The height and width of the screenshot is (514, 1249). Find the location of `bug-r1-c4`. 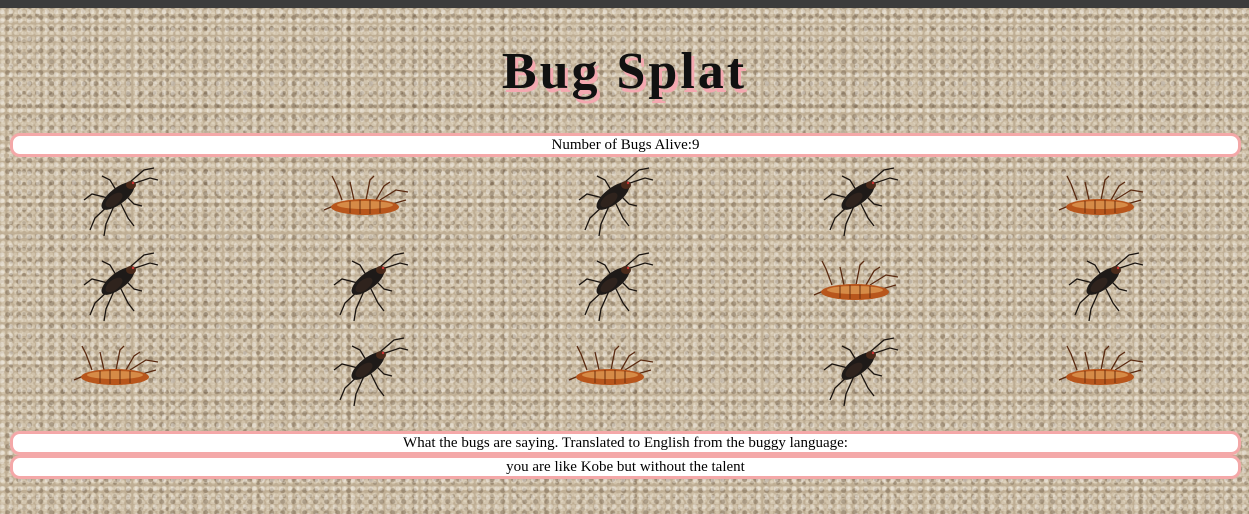

bug-r1-c4 is located at coordinates (855, 200).